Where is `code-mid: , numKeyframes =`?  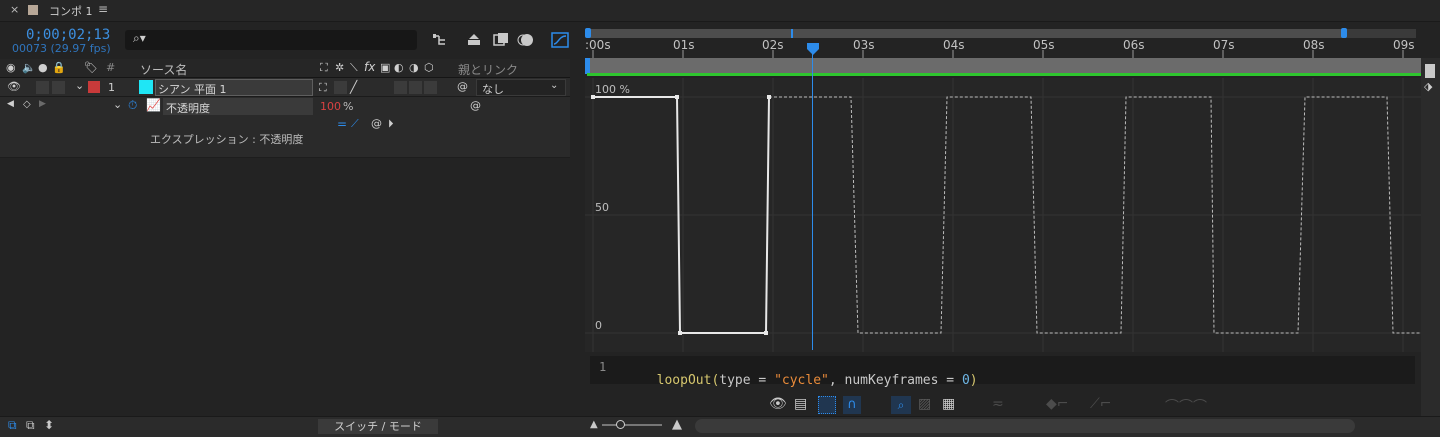 code-mid: , numKeyframes = is located at coordinates (895, 380).